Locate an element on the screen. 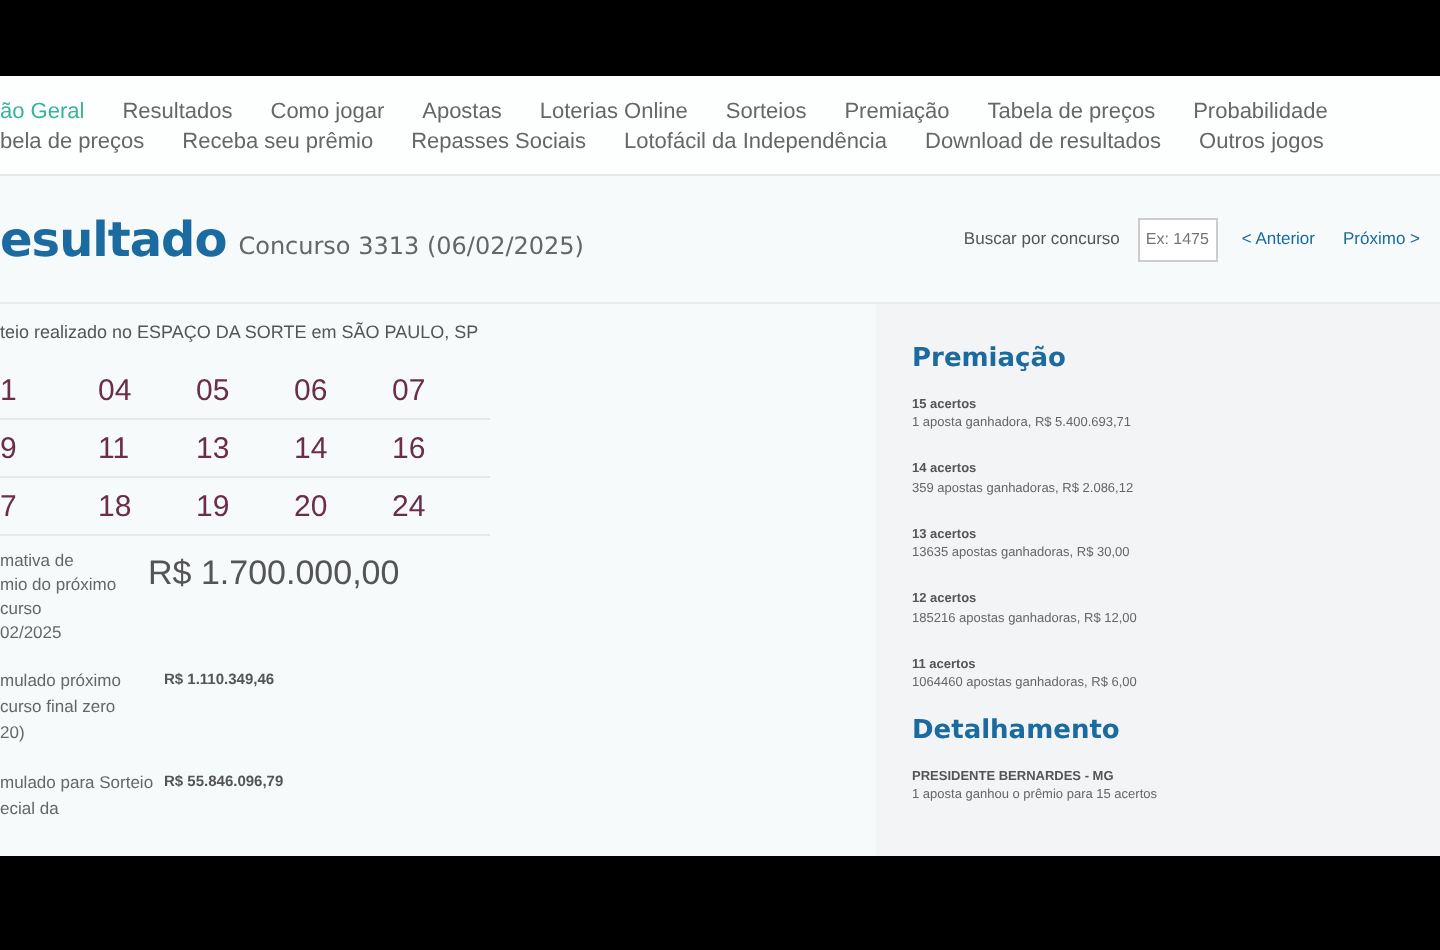 The width and height of the screenshot is (1440, 950). drawn-number: 18 is located at coordinates (147, 506).